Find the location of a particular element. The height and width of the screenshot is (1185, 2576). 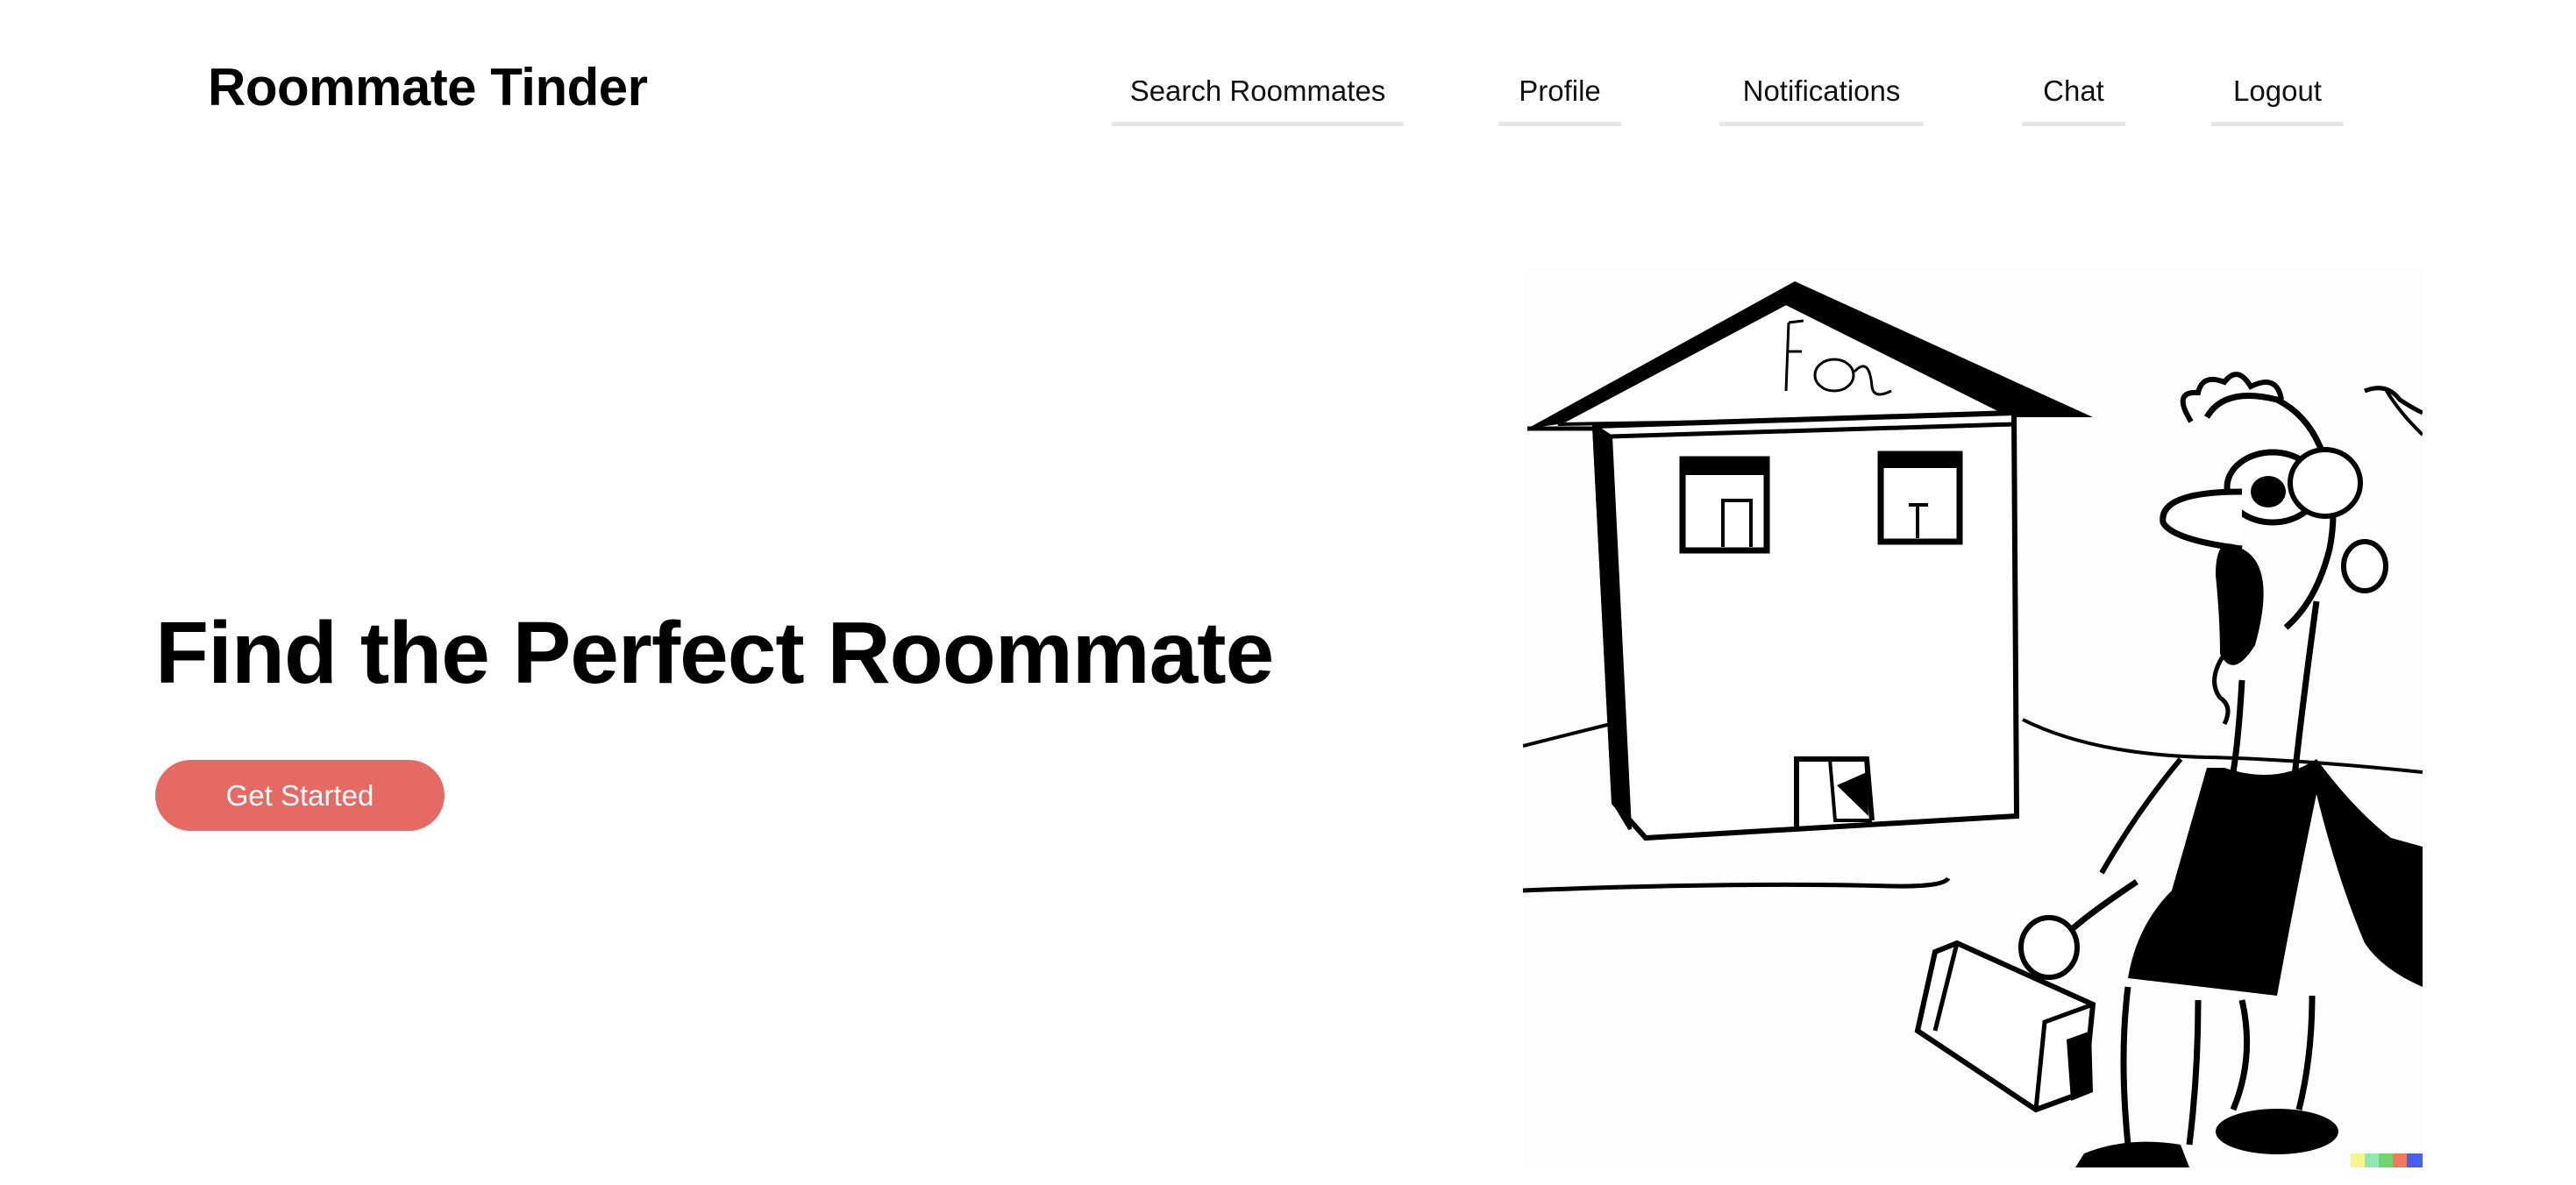

nav-profile: Profile is located at coordinates (1559, 95).